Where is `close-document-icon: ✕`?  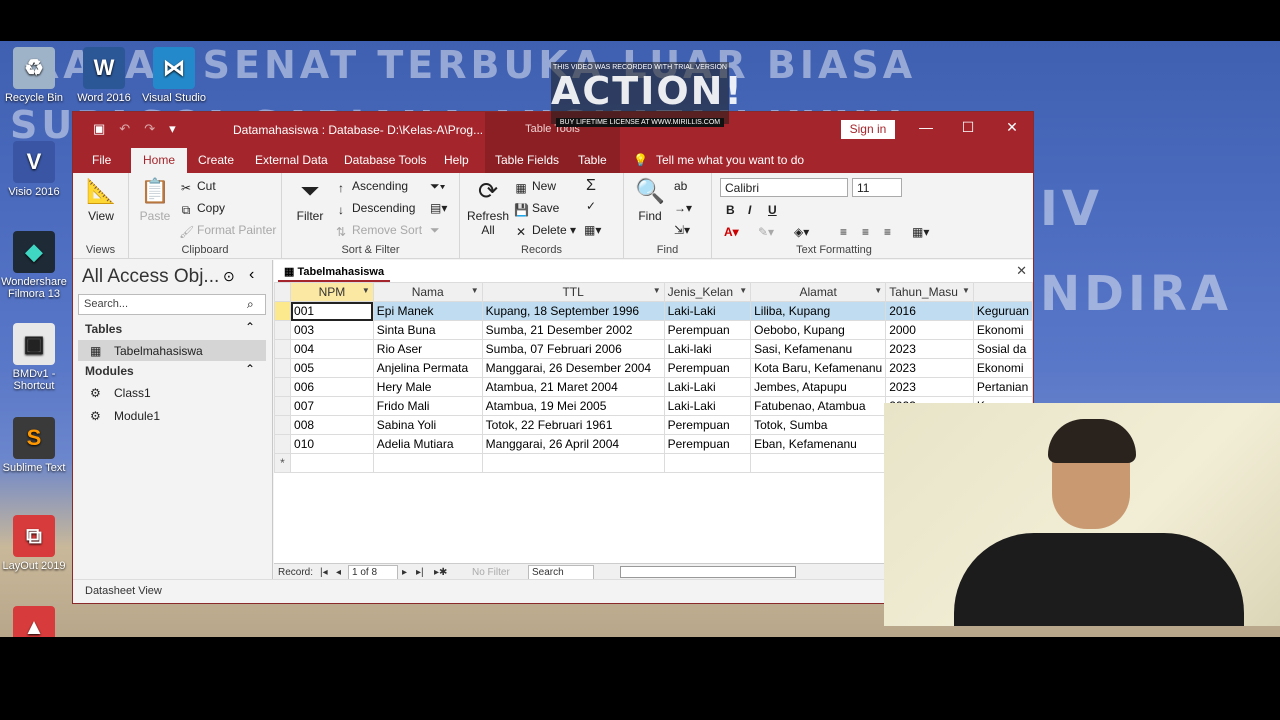
close-document-icon: ✕ is located at coordinates (1021, 271).